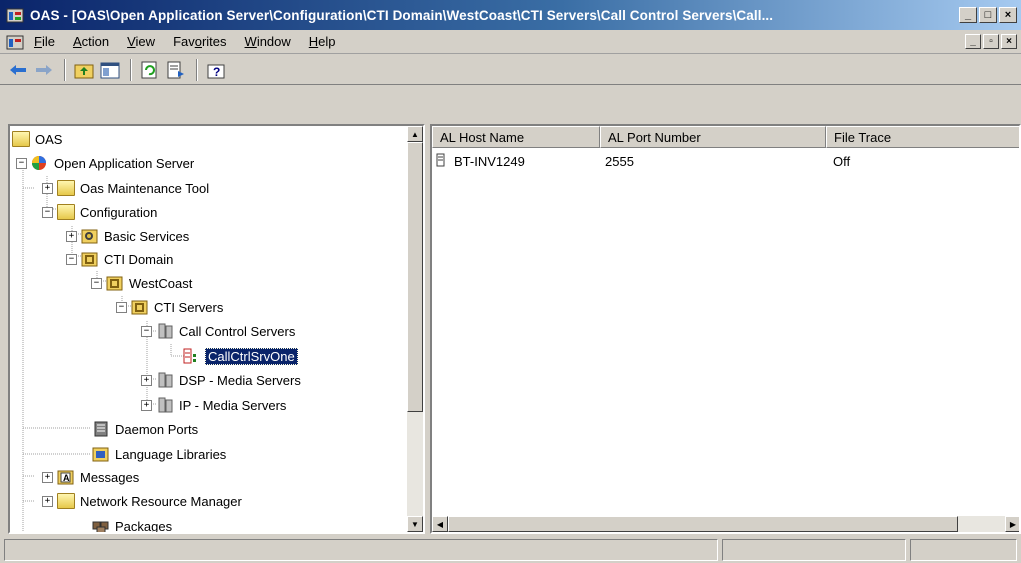 The width and height of the screenshot is (1021, 563). I want to click on scroll-right-button: ▶, so click(1012, 524).